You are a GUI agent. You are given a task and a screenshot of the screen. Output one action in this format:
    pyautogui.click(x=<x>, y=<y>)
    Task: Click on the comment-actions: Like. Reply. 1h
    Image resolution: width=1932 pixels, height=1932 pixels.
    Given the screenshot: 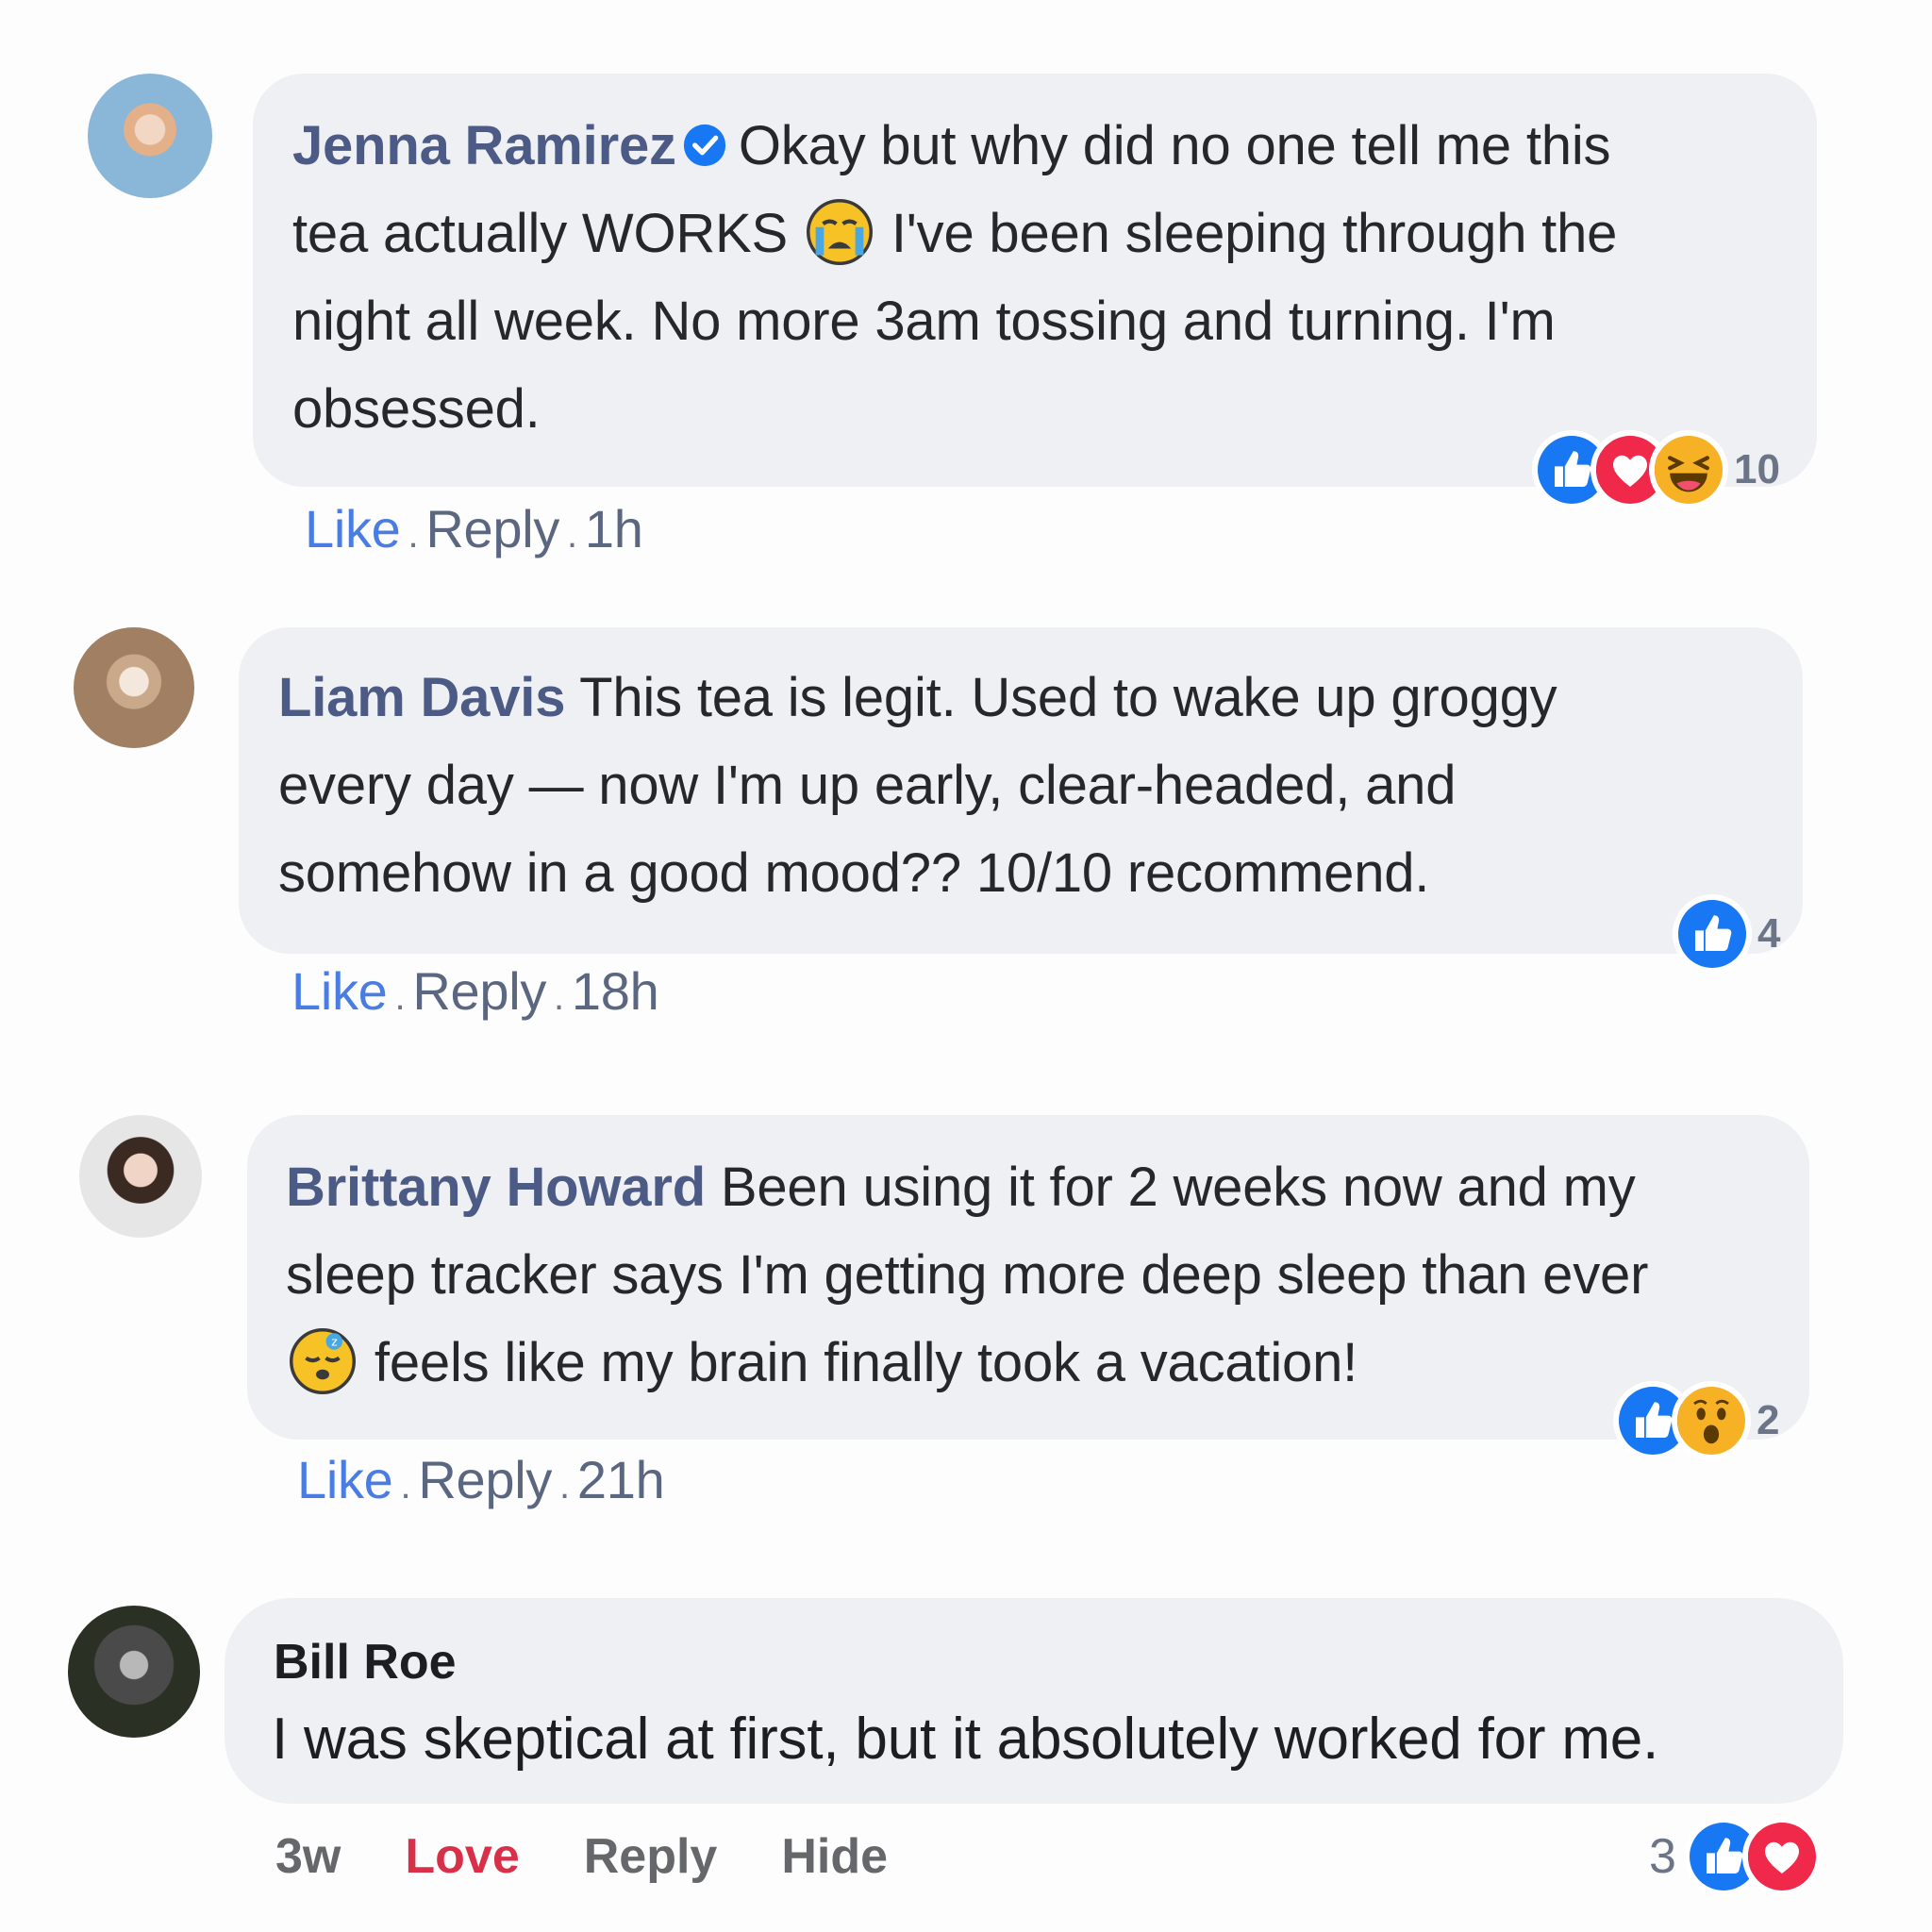 What is the action you would take?
    pyautogui.click(x=474, y=528)
    